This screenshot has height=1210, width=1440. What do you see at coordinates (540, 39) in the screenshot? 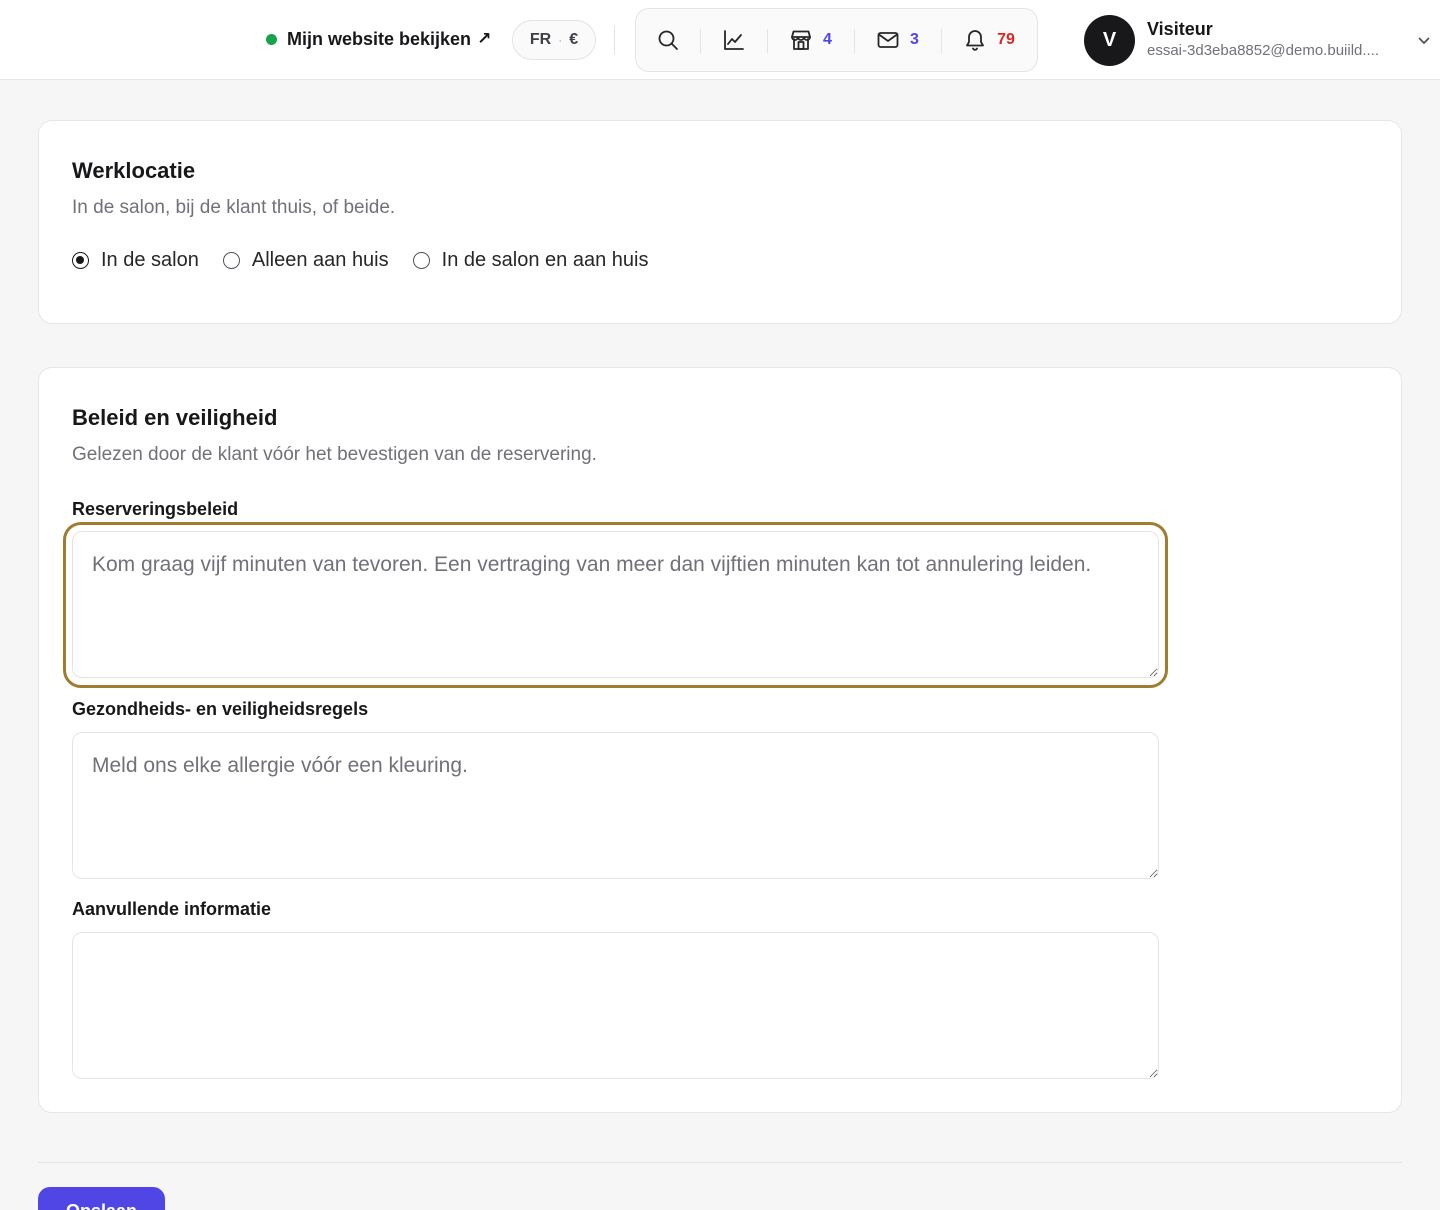
I see `language-code: FR` at bounding box center [540, 39].